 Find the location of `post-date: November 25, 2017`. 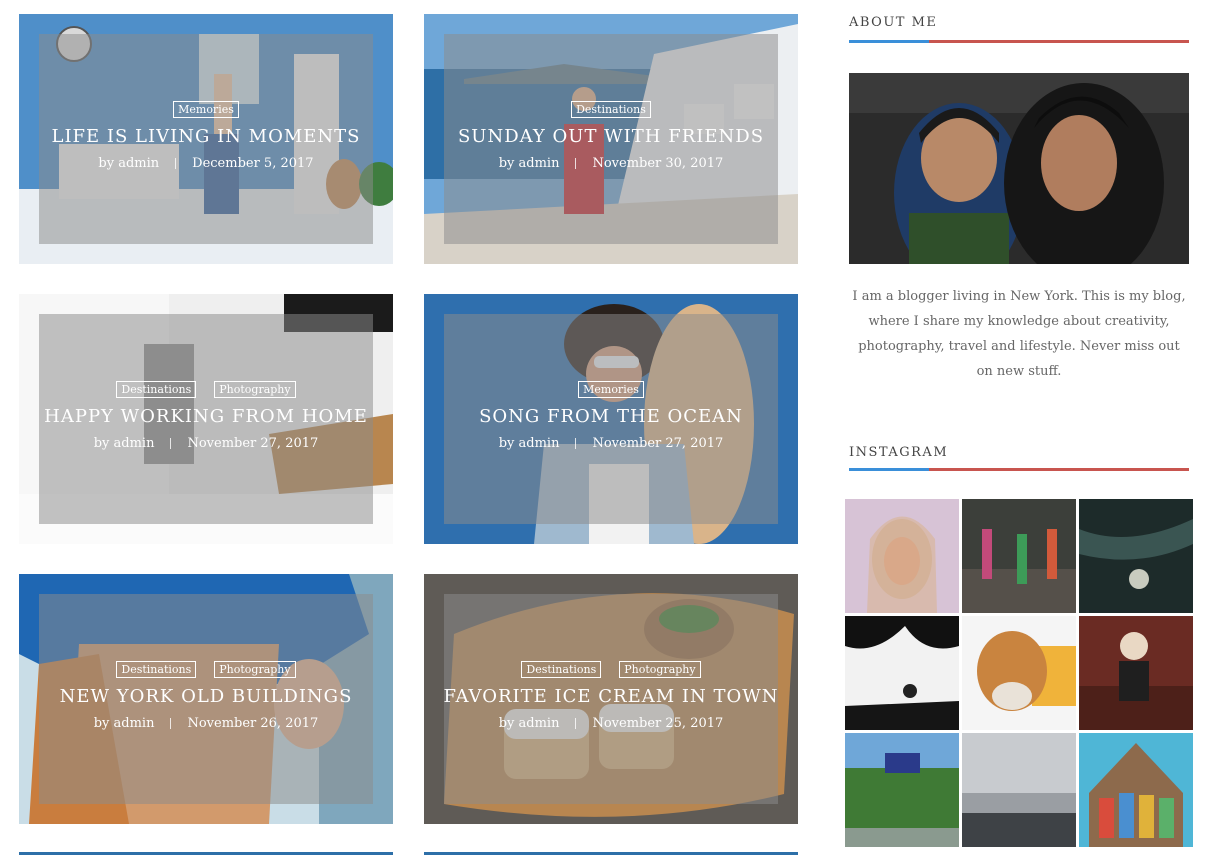

post-date: November 25, 2017 is located at coordinates (657, 723).